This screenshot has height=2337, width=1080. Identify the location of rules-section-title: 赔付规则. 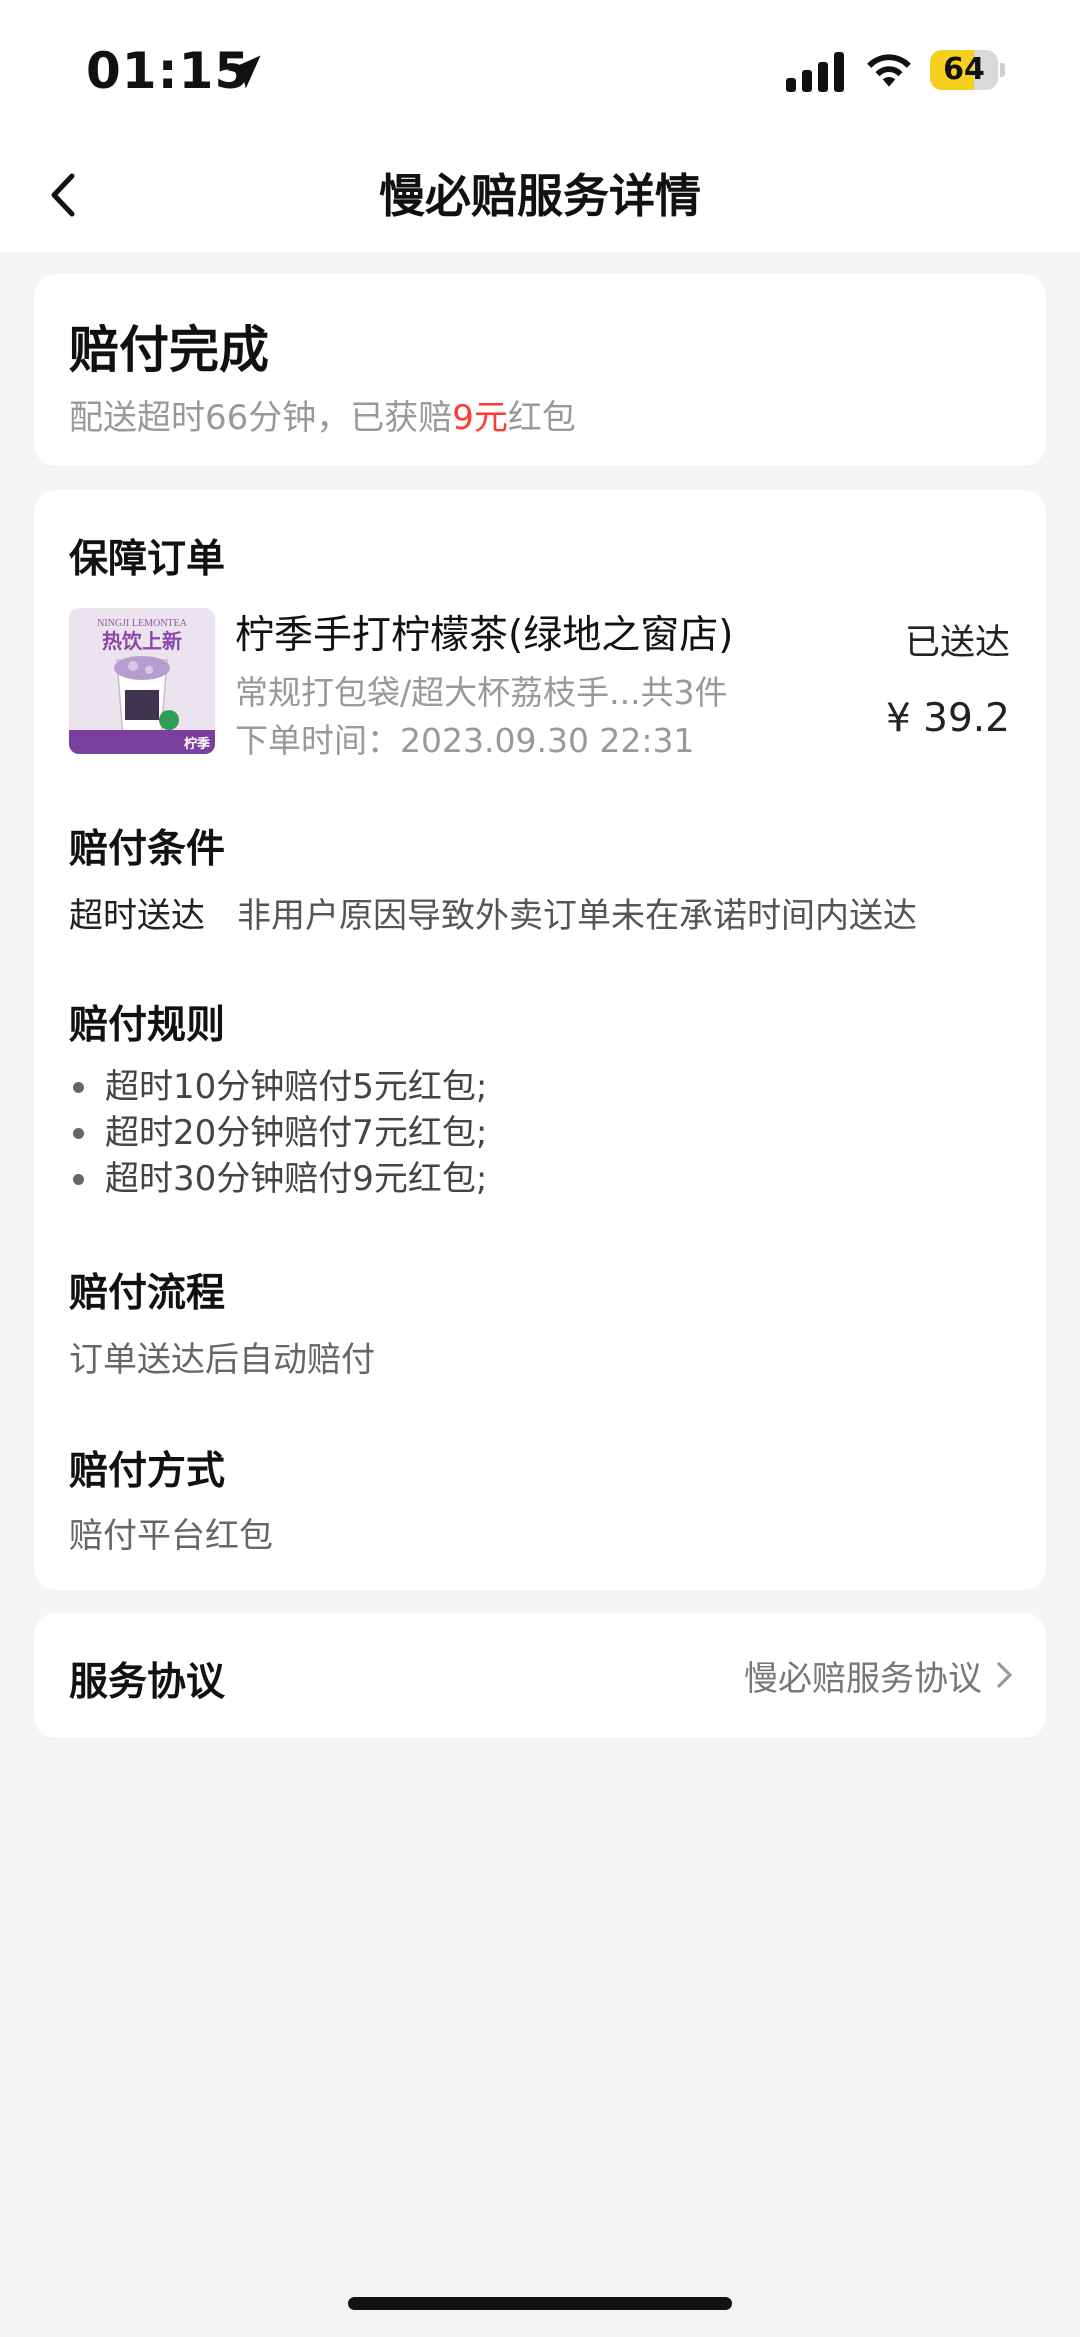
(147, 1025).